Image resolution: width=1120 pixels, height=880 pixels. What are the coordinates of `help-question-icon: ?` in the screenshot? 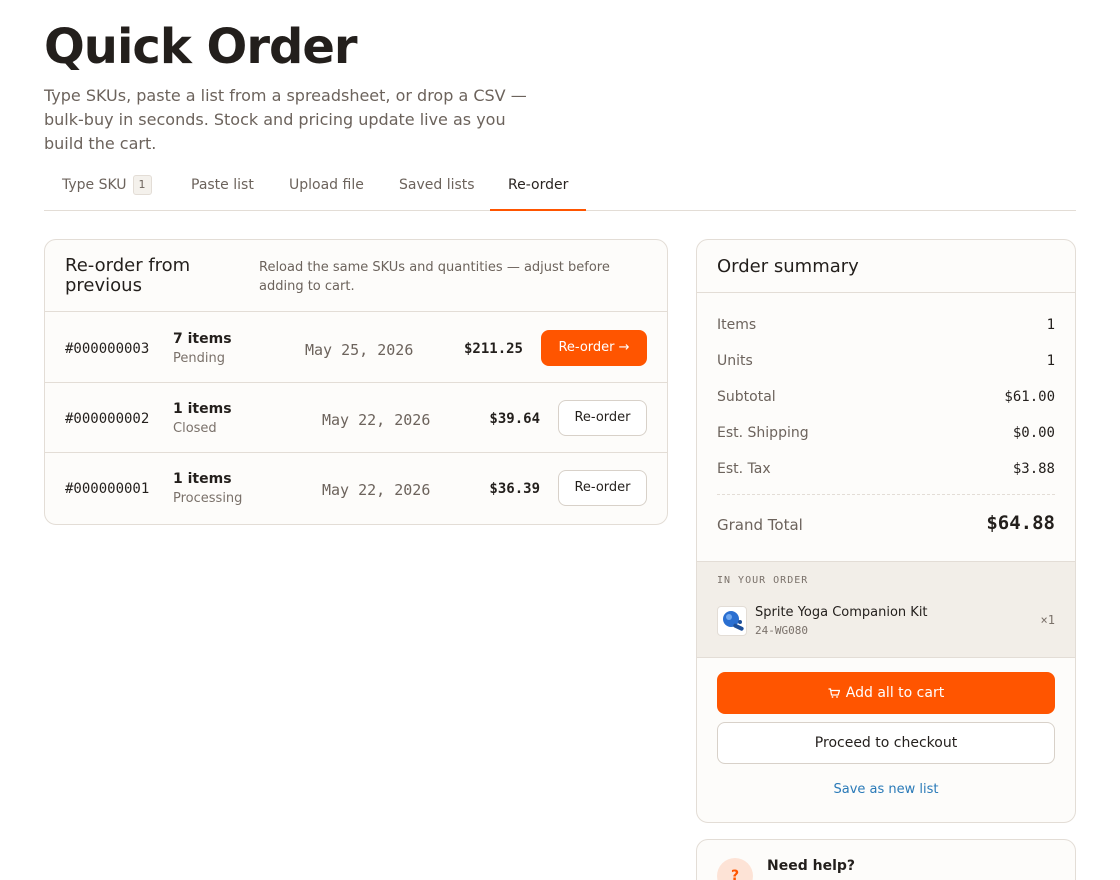 It's located at (735, 869).